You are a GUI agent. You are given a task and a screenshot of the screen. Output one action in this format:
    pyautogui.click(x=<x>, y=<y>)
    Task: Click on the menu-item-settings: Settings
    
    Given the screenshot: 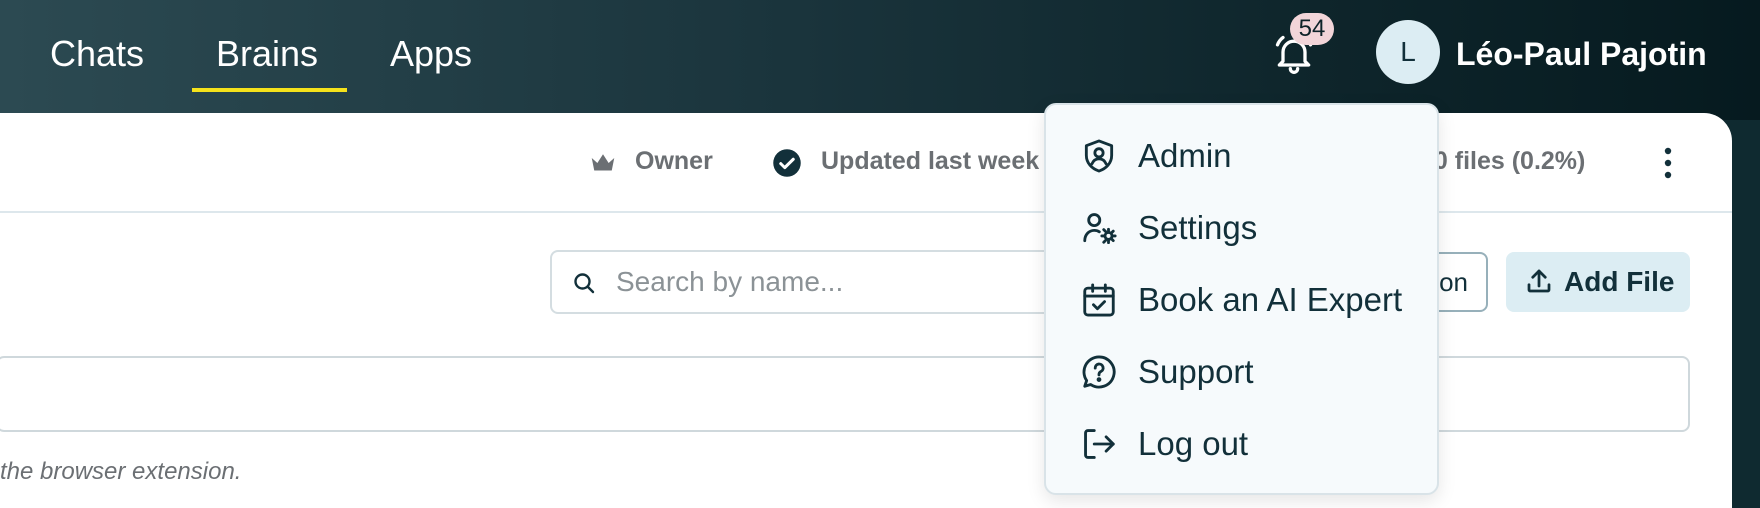 What is the action you would take?
    pyautogui.click(x=1241, y=227)
    